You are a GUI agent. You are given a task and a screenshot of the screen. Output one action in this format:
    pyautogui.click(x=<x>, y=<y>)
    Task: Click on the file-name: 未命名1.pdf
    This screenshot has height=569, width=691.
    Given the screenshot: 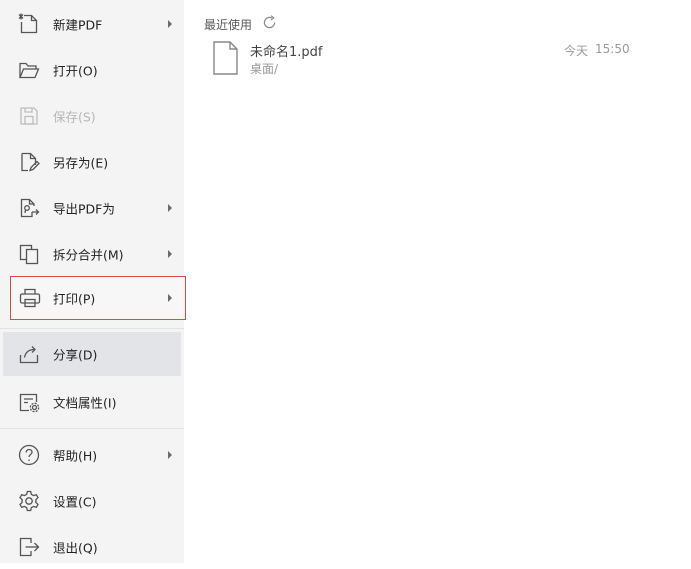 What is the action you would take?
    pyautogui.click(x=286, y=52)
    